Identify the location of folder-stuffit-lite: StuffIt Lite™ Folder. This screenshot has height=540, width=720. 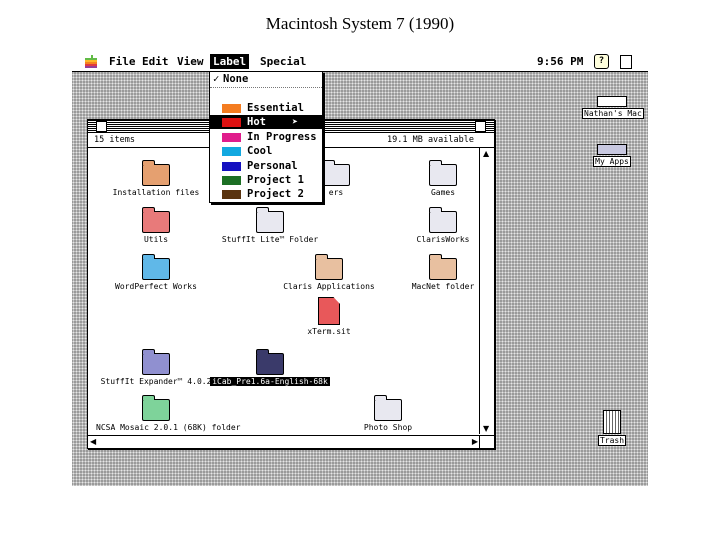
(270, 225).